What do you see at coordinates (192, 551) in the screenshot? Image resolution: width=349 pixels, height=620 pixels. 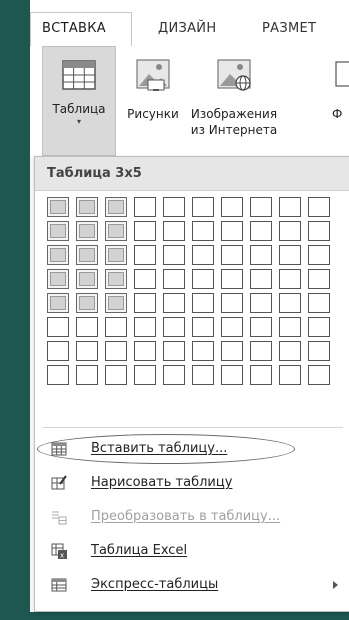 I see `menu-excel-table: x Таблица Excel` at bounding box center [192, 551].